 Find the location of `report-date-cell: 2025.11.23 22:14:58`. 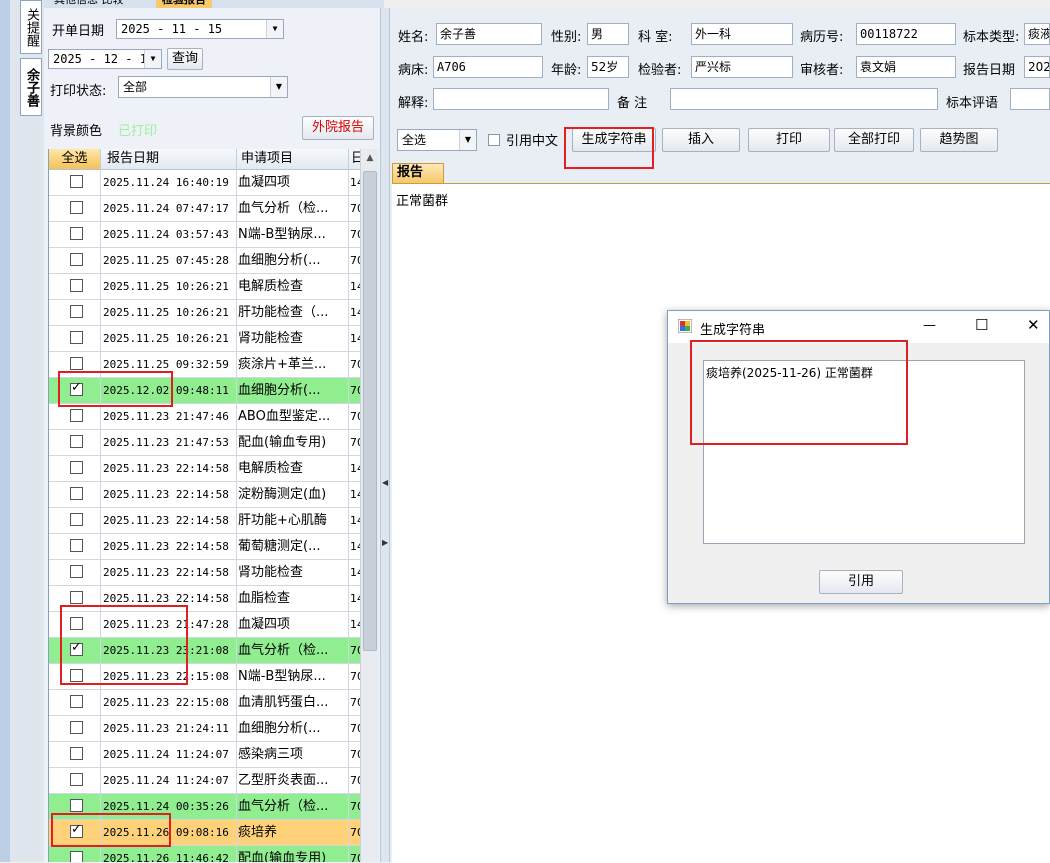

report-date-cell: 2025.11.23 22:14:58 is located at coordinates (169, 572).